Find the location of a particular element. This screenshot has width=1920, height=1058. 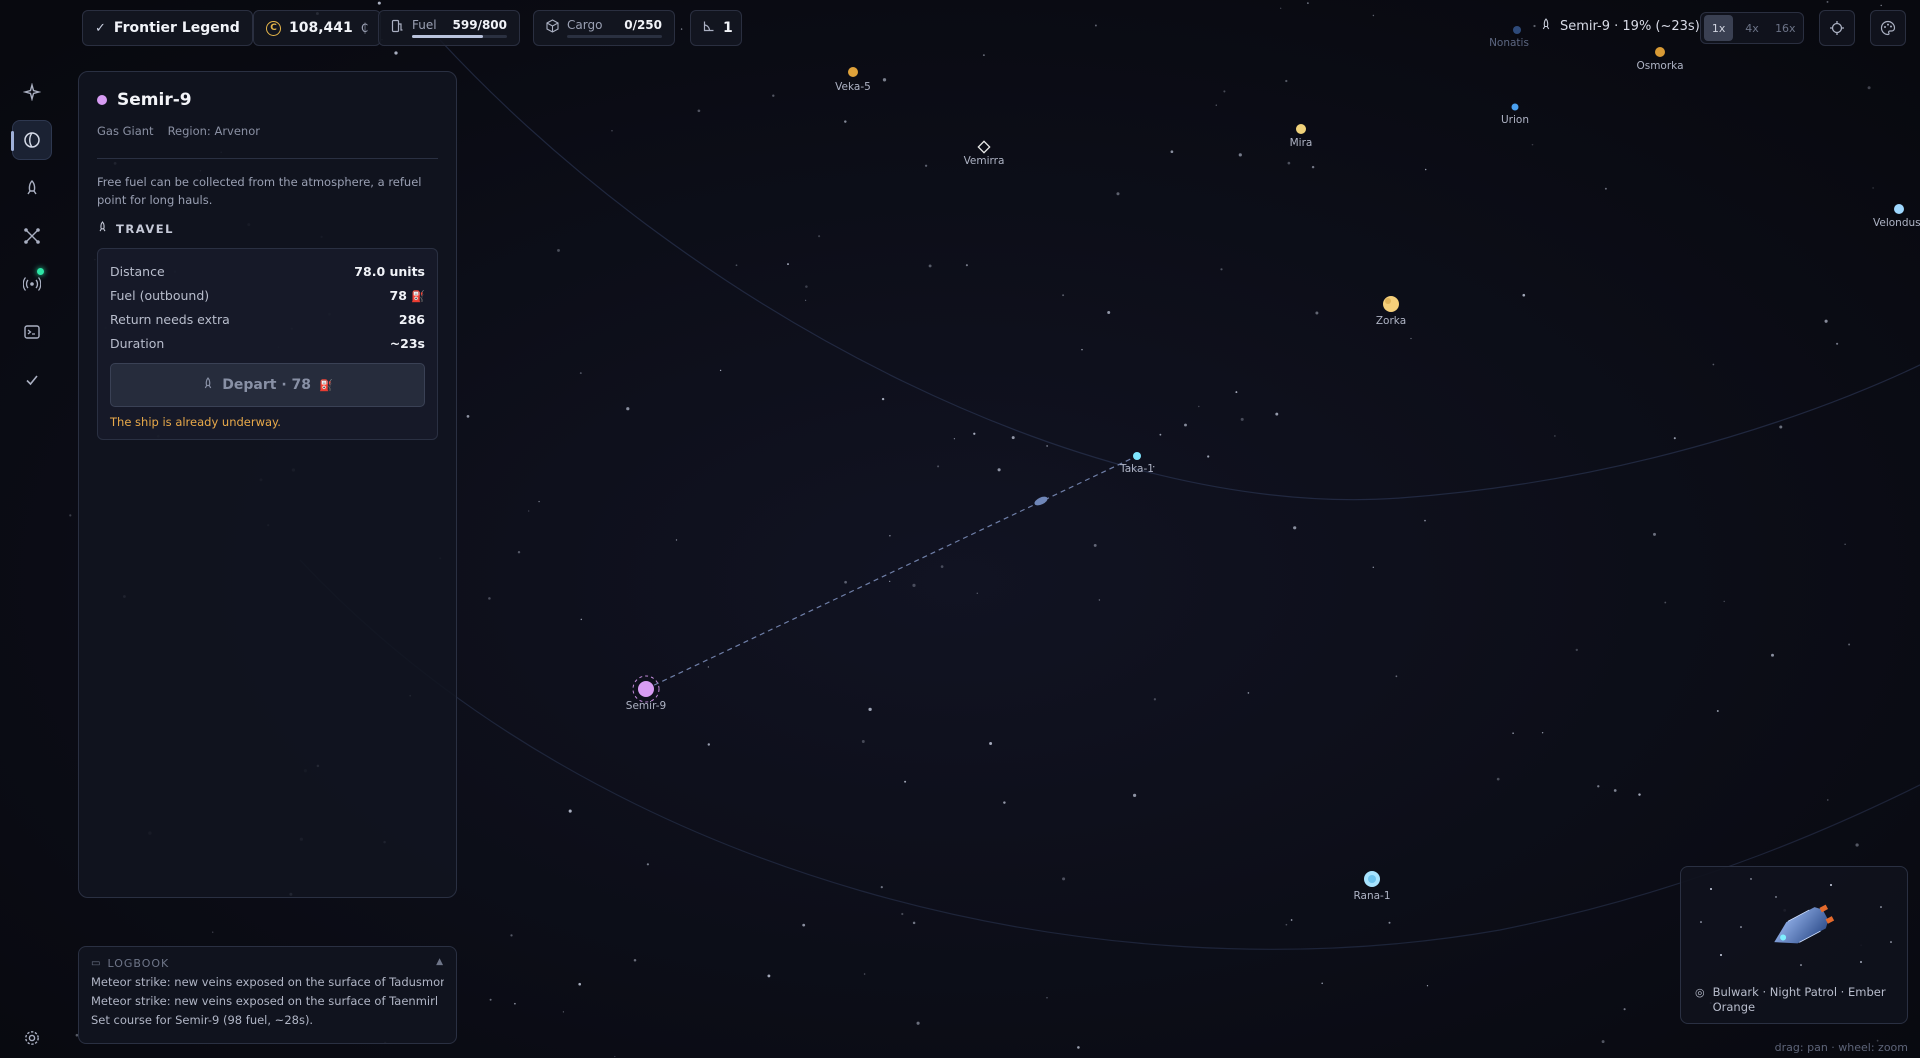

speed-16x: 16x is located at coordinates (1785, 28).